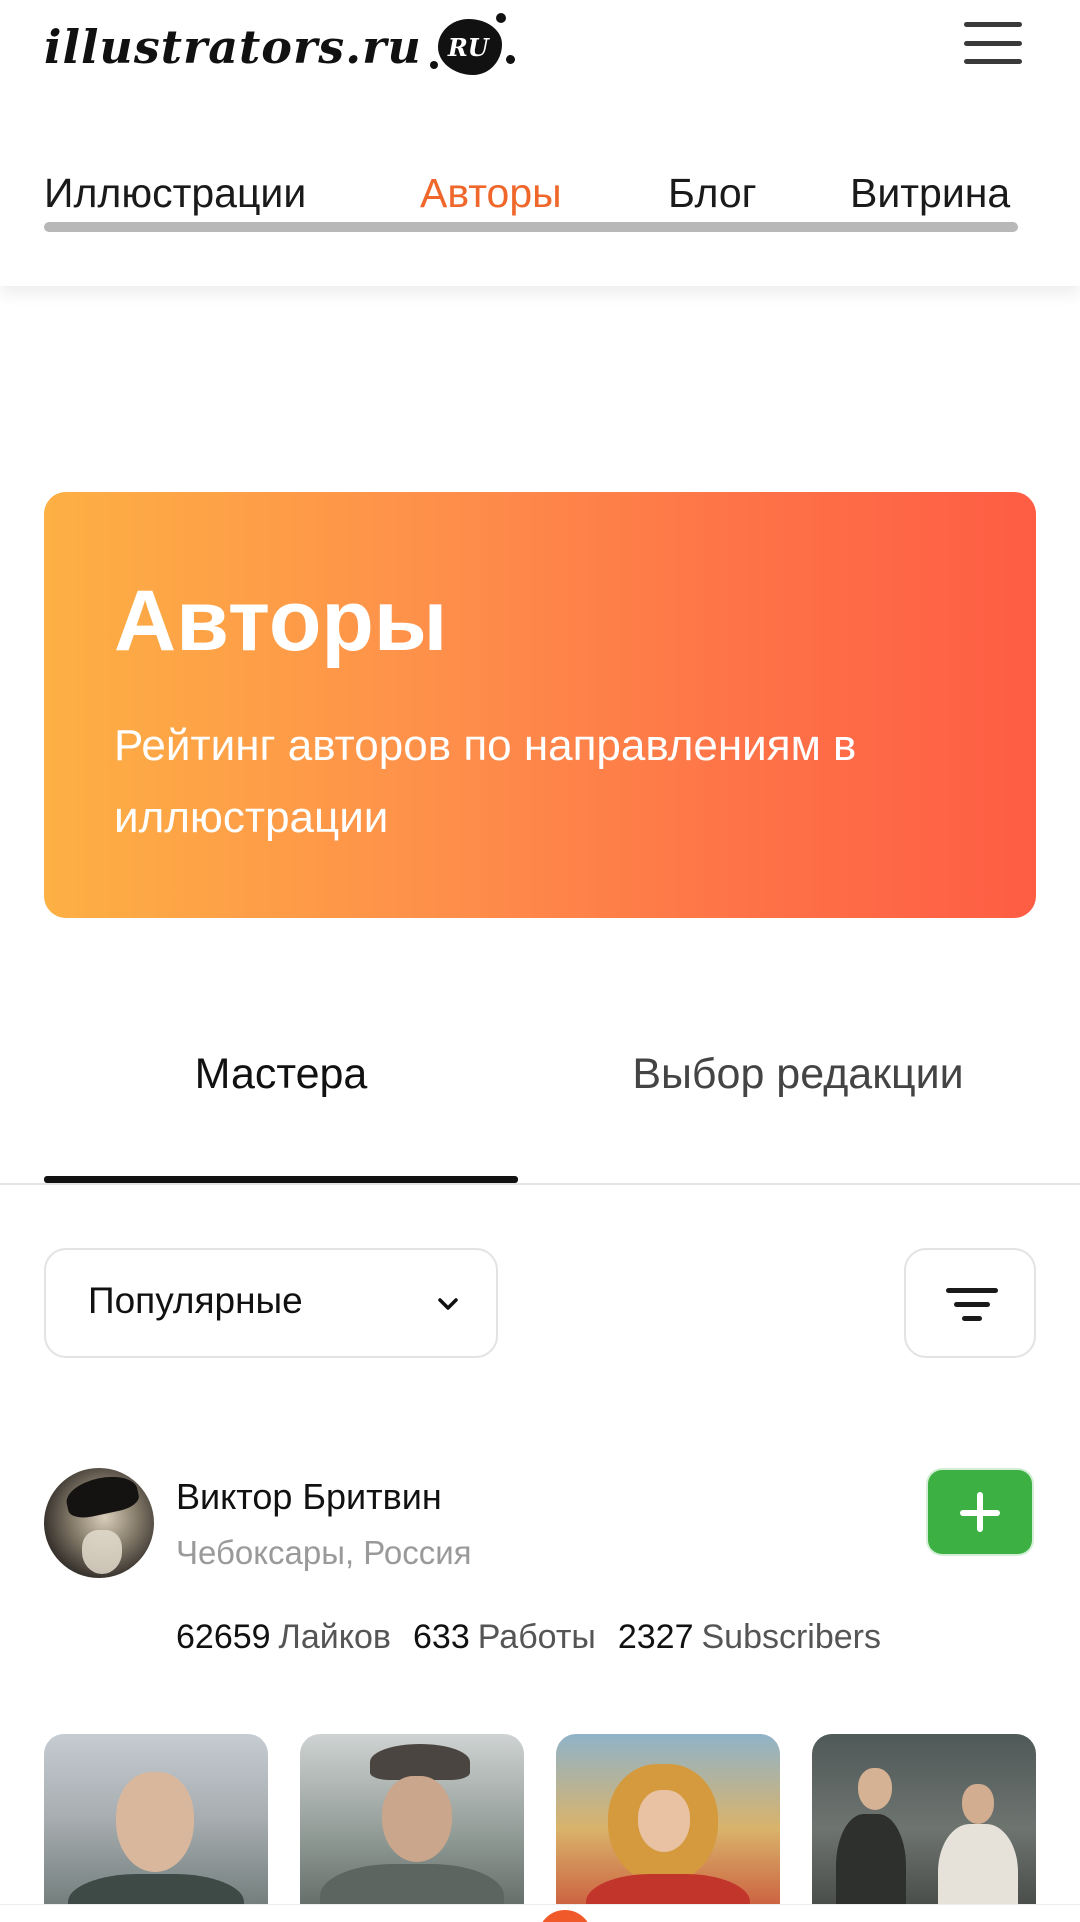 The width and height of the screenshot is (1080, 1922). Describe the element at coordinates (798, 1074) in the screenshot. I see `tab-editors-choice: Выбор редакции` at that location.